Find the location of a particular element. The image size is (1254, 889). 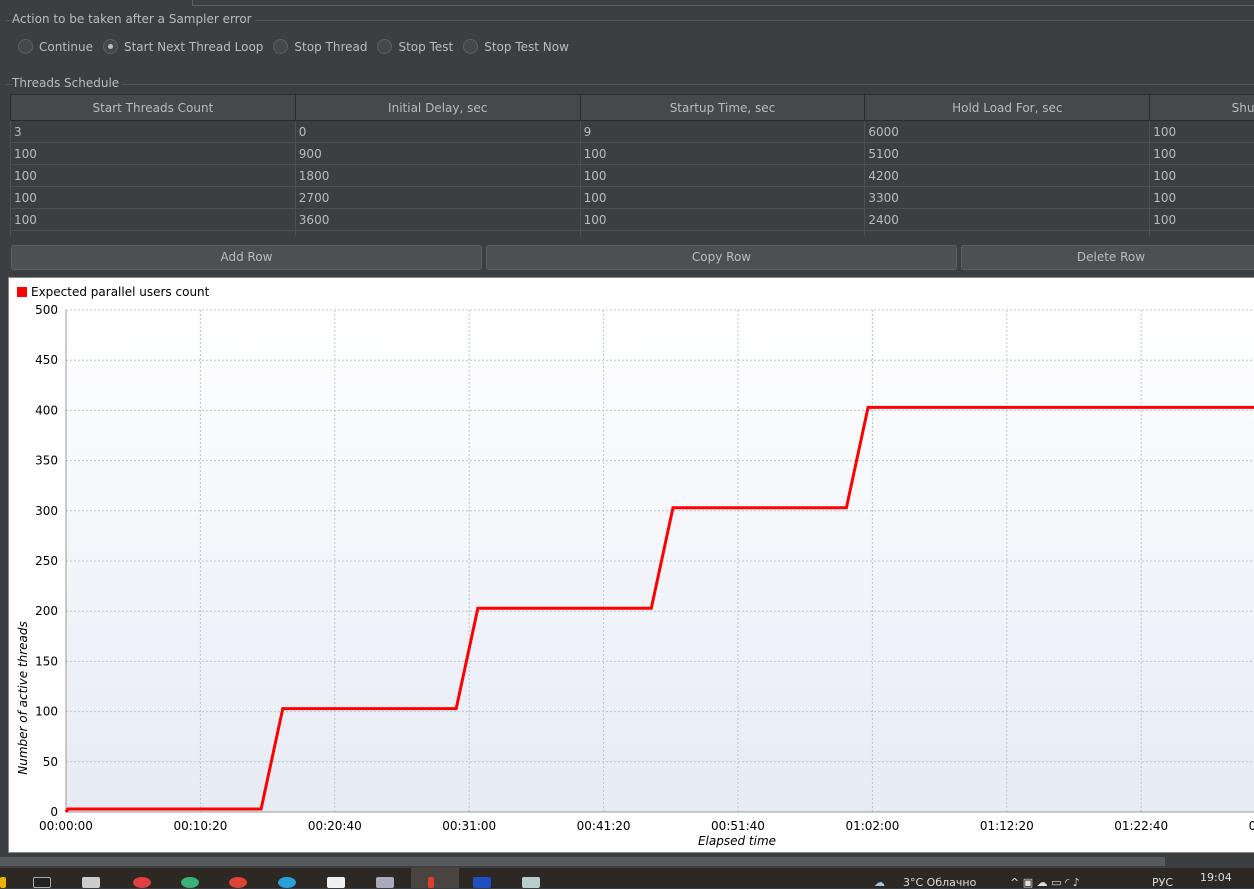

tray-icons: ^ ▣ ☁ ▭ ◜ ♪ is located at coordinates (1045, 882).